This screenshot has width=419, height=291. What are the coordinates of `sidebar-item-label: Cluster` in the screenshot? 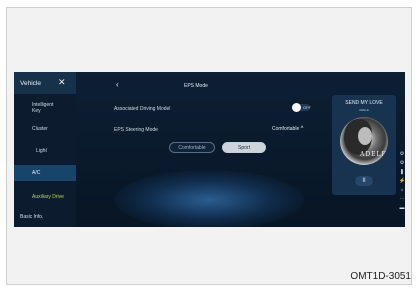 It's located at (40, 129).